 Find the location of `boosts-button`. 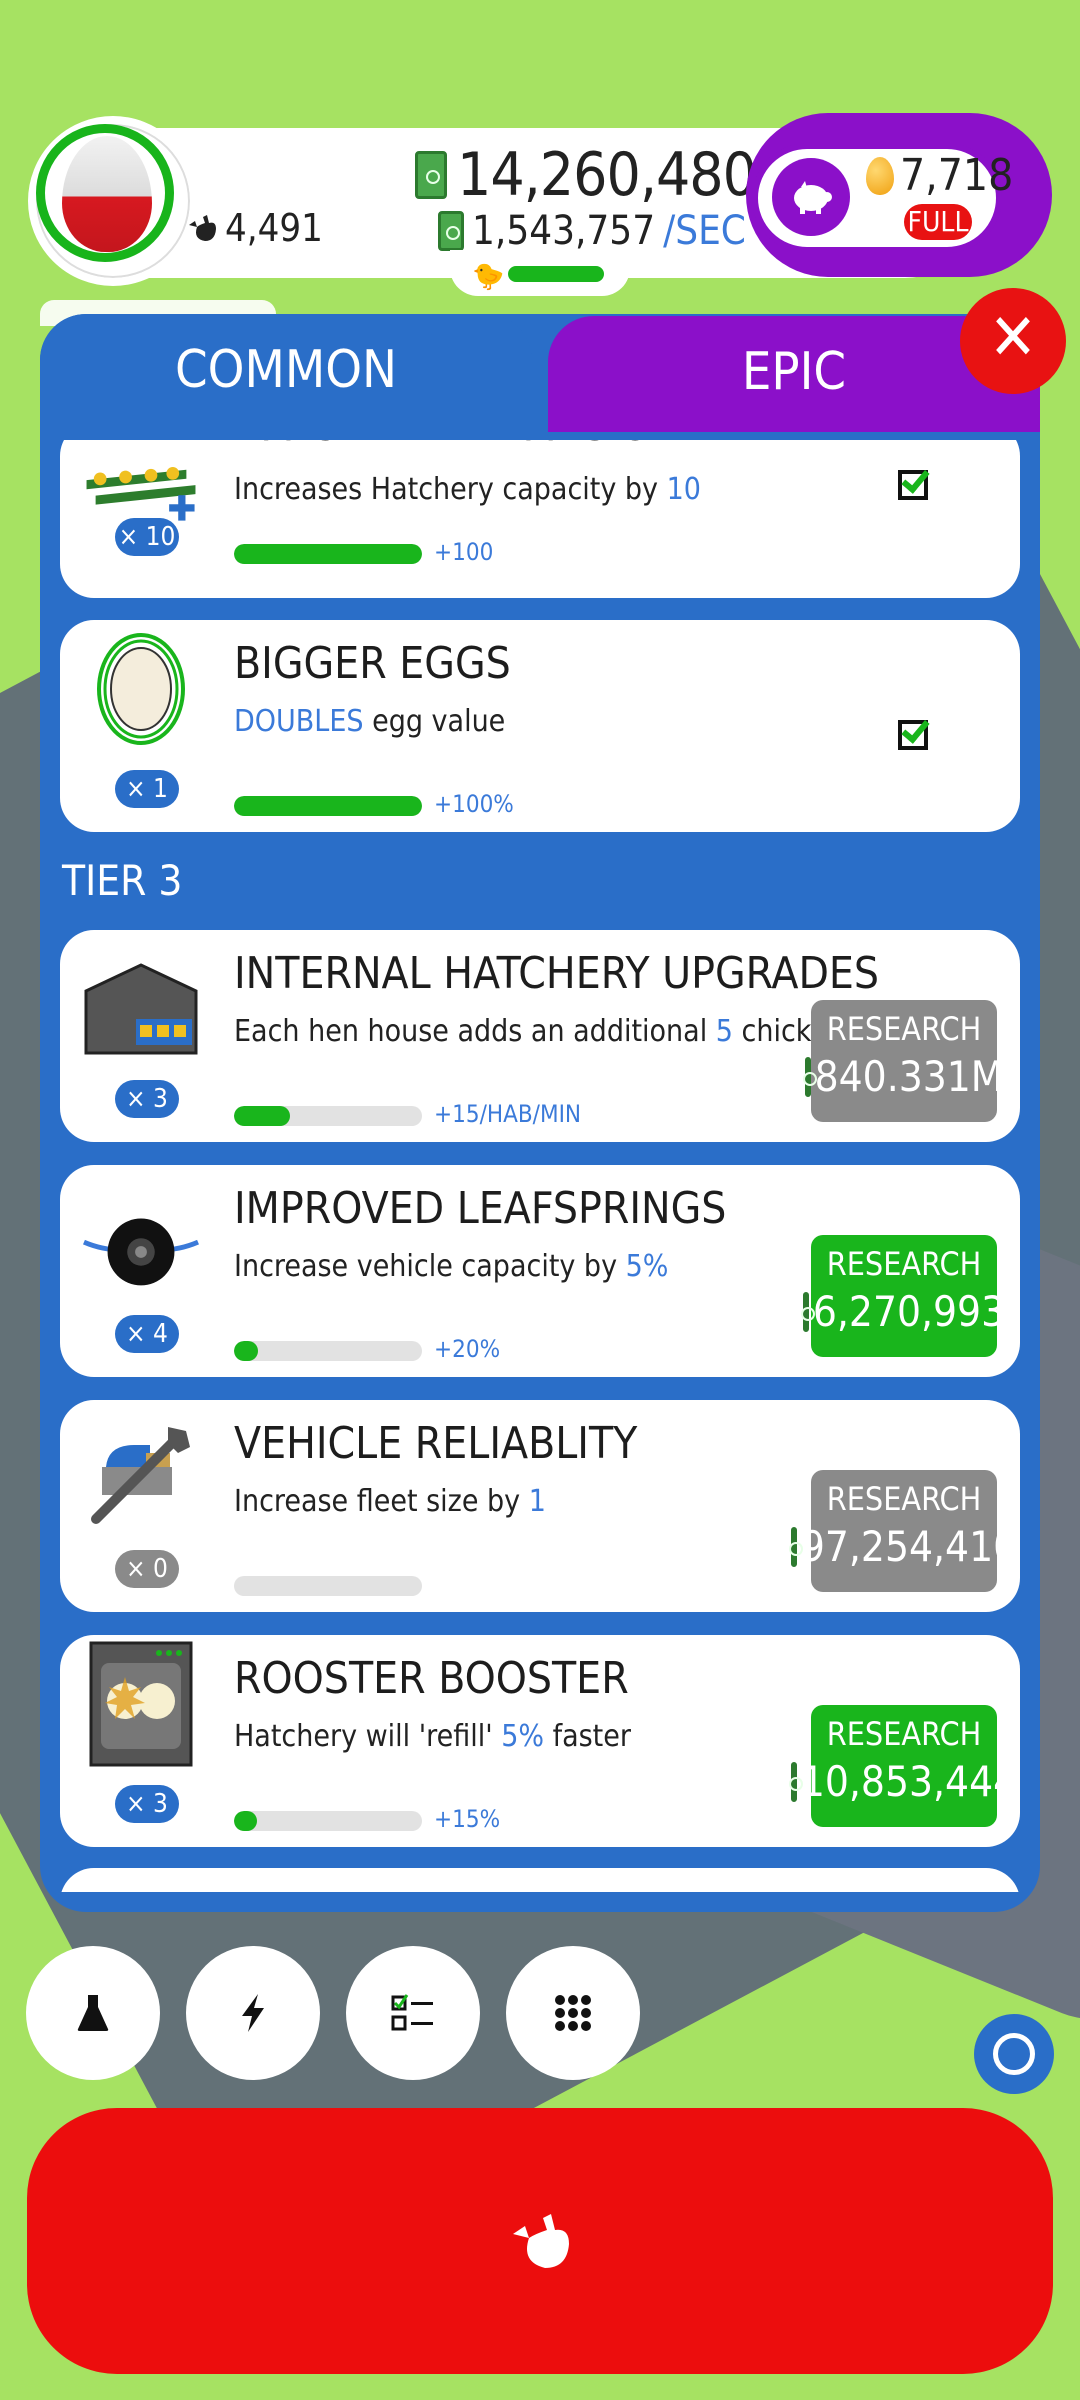

boosts-button is located at coordinates (253, 2013).